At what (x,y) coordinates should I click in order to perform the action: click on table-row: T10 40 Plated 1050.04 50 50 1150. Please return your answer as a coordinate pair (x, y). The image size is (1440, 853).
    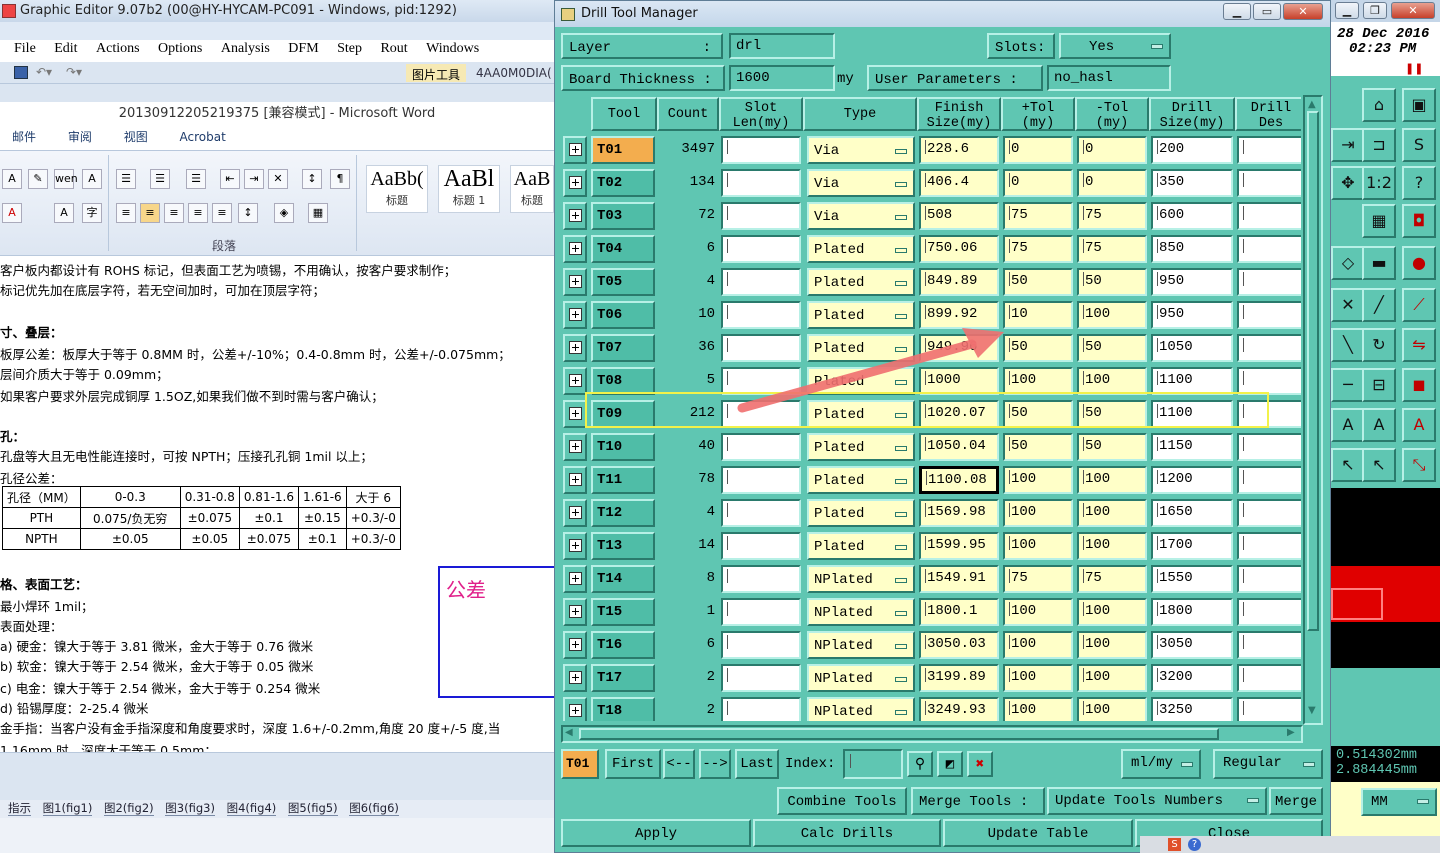
    Looking at the image, I should click on (931, 446).